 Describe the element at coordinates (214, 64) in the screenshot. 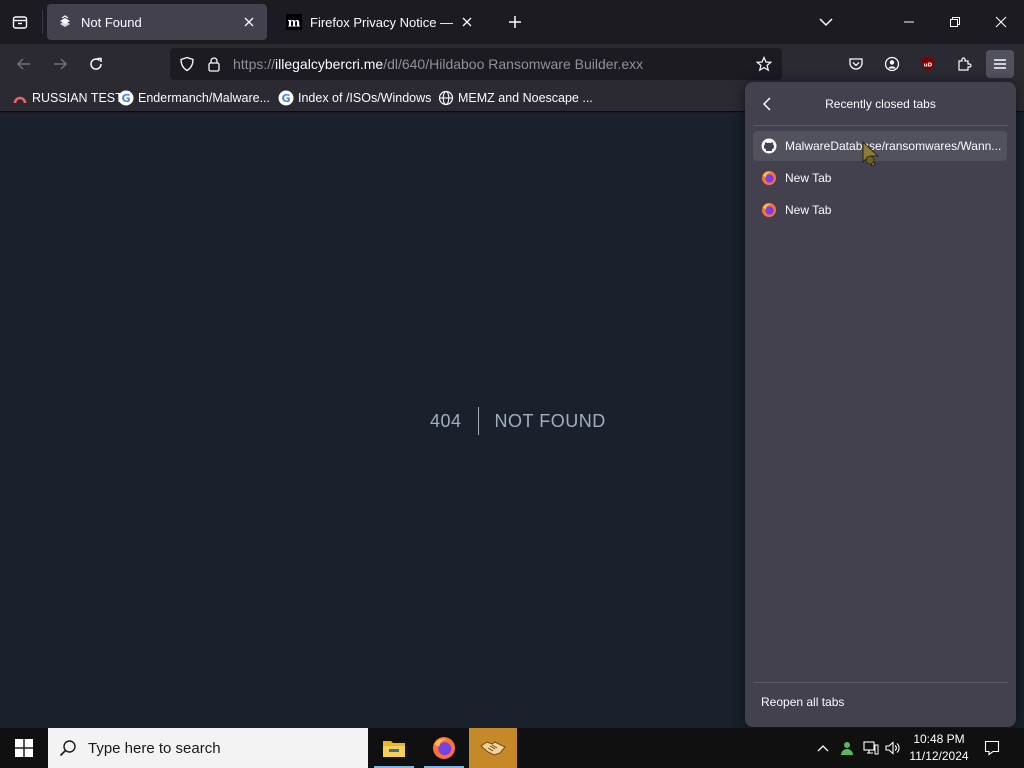

I see `lock-icon` at that location.